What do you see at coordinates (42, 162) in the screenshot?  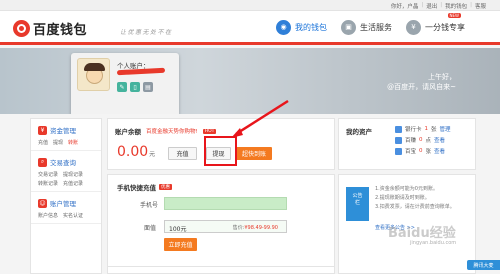 I see `search-icon: ⌕` at bounding box center [42, 162].